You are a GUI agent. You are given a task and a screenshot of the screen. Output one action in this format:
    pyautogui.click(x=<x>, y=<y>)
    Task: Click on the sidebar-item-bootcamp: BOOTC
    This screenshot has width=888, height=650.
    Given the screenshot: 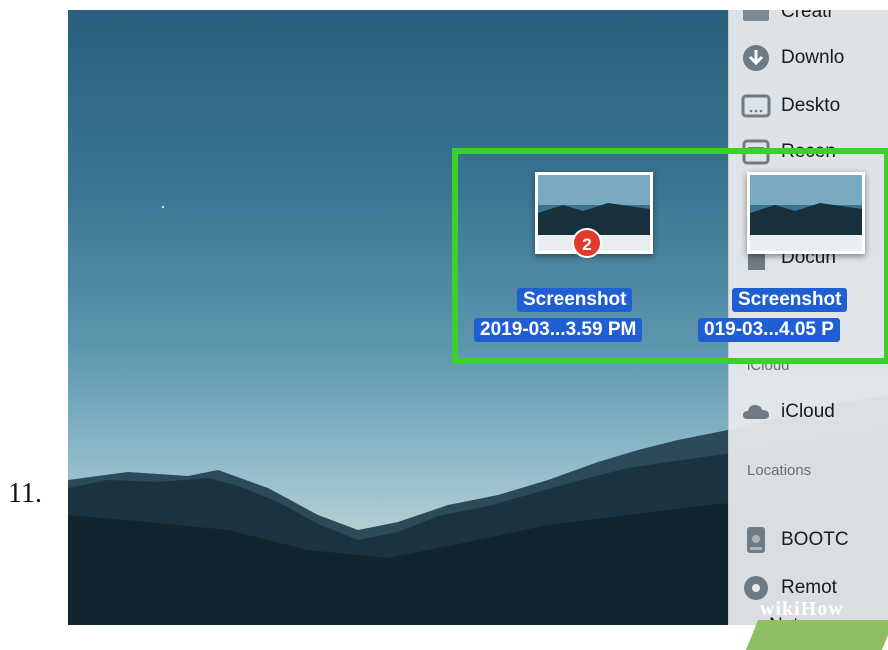 What is the action you would take?
    pyautogui.click(x=795, y=540)
    